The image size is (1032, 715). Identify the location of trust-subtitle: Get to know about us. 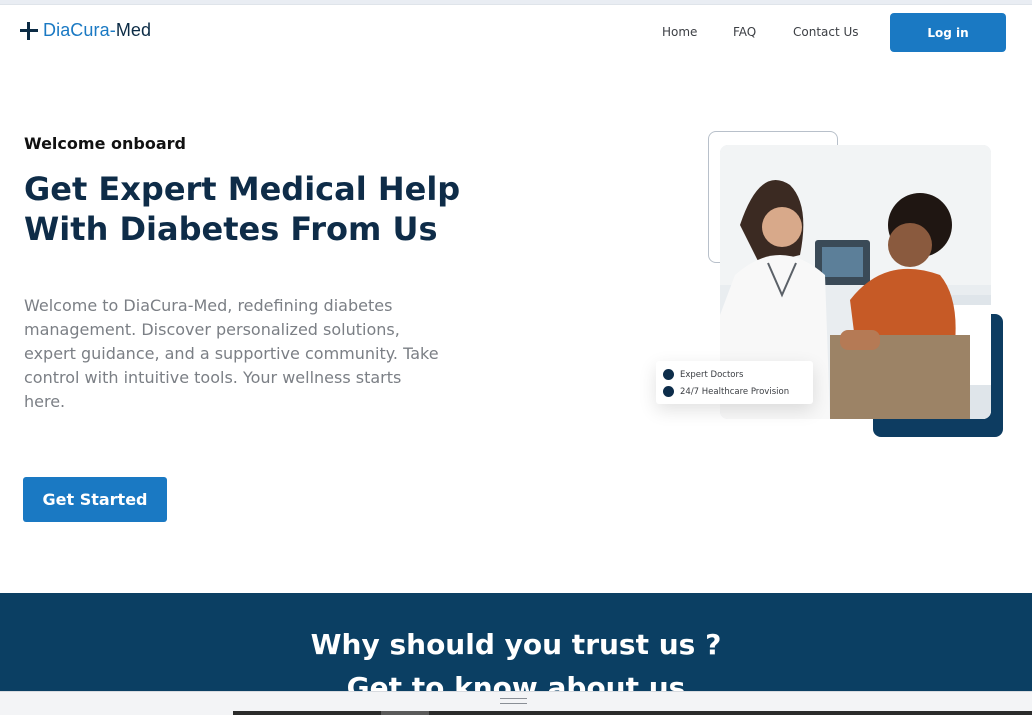
(516, 681).